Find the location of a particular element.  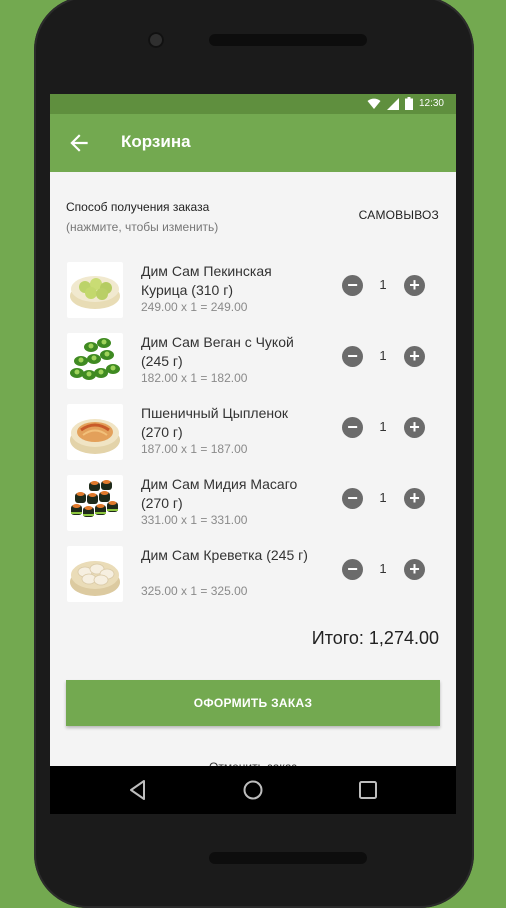

item-name: Пшеничный Цыпленок (270 г) is located at coordinates (215, 422).